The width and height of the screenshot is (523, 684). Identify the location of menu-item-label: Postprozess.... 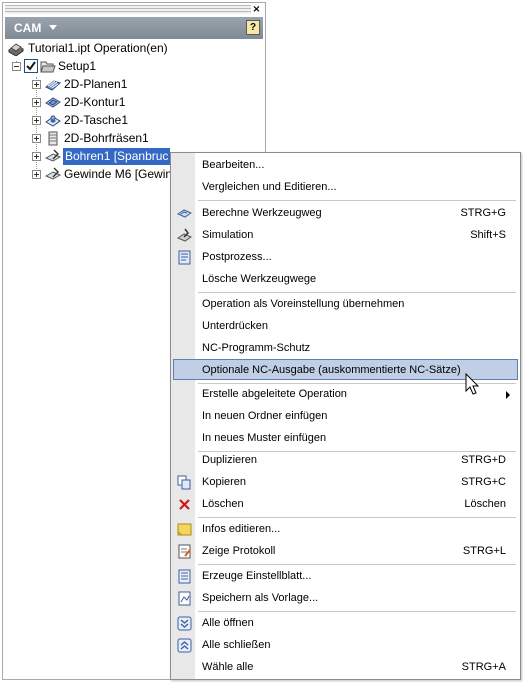
(237, 257).